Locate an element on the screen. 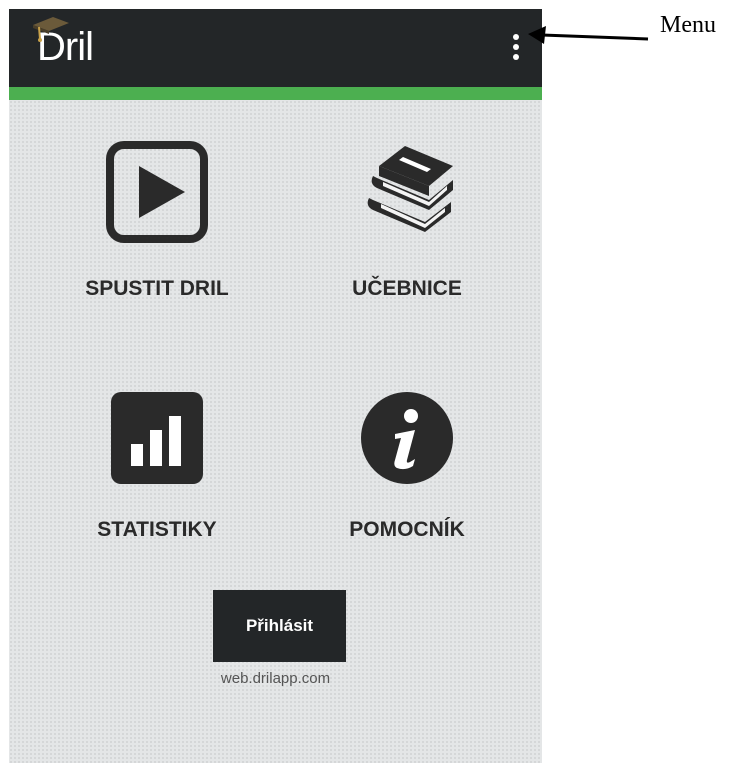 The image size is (744, 763). tile-label: POMOCNÍK is located at coordinates (407, 529).